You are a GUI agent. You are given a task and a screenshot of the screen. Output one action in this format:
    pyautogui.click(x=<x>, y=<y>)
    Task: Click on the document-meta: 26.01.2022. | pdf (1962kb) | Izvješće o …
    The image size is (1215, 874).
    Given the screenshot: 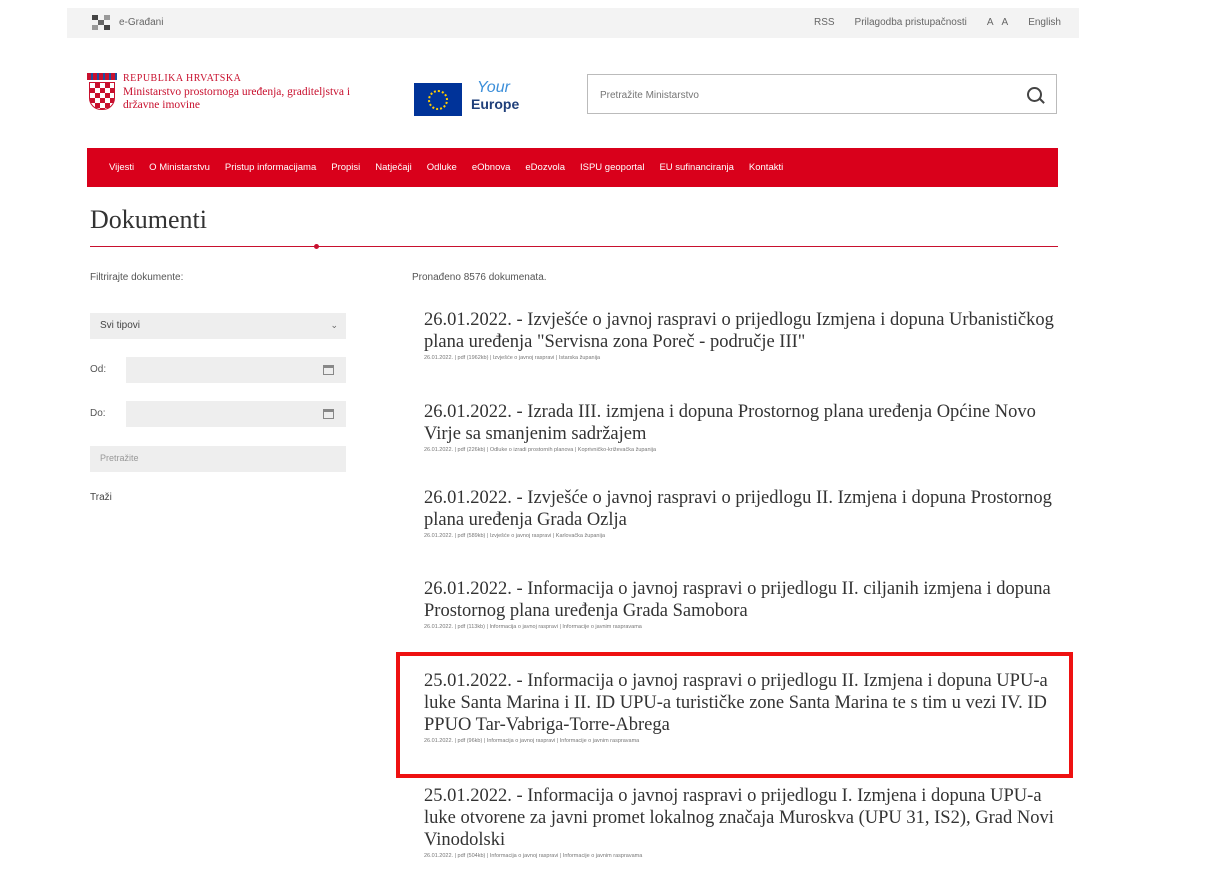 What is the action you would take?
    pyautogui.click(x=512, y=358)
    